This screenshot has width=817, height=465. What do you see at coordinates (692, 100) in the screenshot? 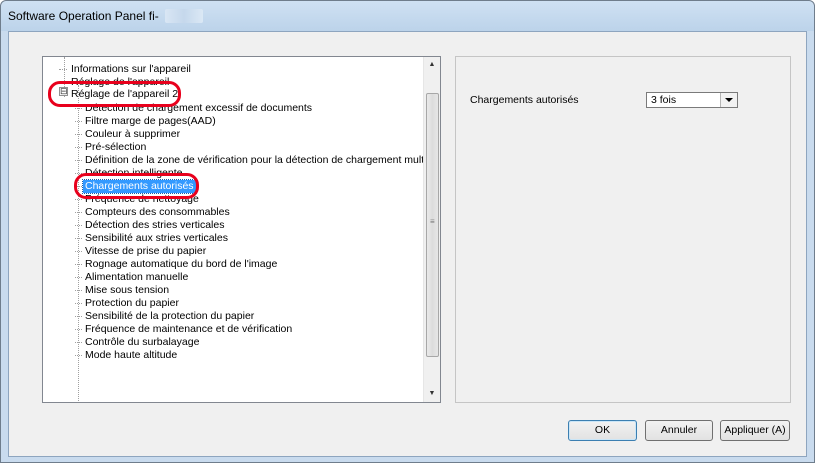
I see `pick-retries-dropdown: 3 fois` at bounding box center [692, 100].